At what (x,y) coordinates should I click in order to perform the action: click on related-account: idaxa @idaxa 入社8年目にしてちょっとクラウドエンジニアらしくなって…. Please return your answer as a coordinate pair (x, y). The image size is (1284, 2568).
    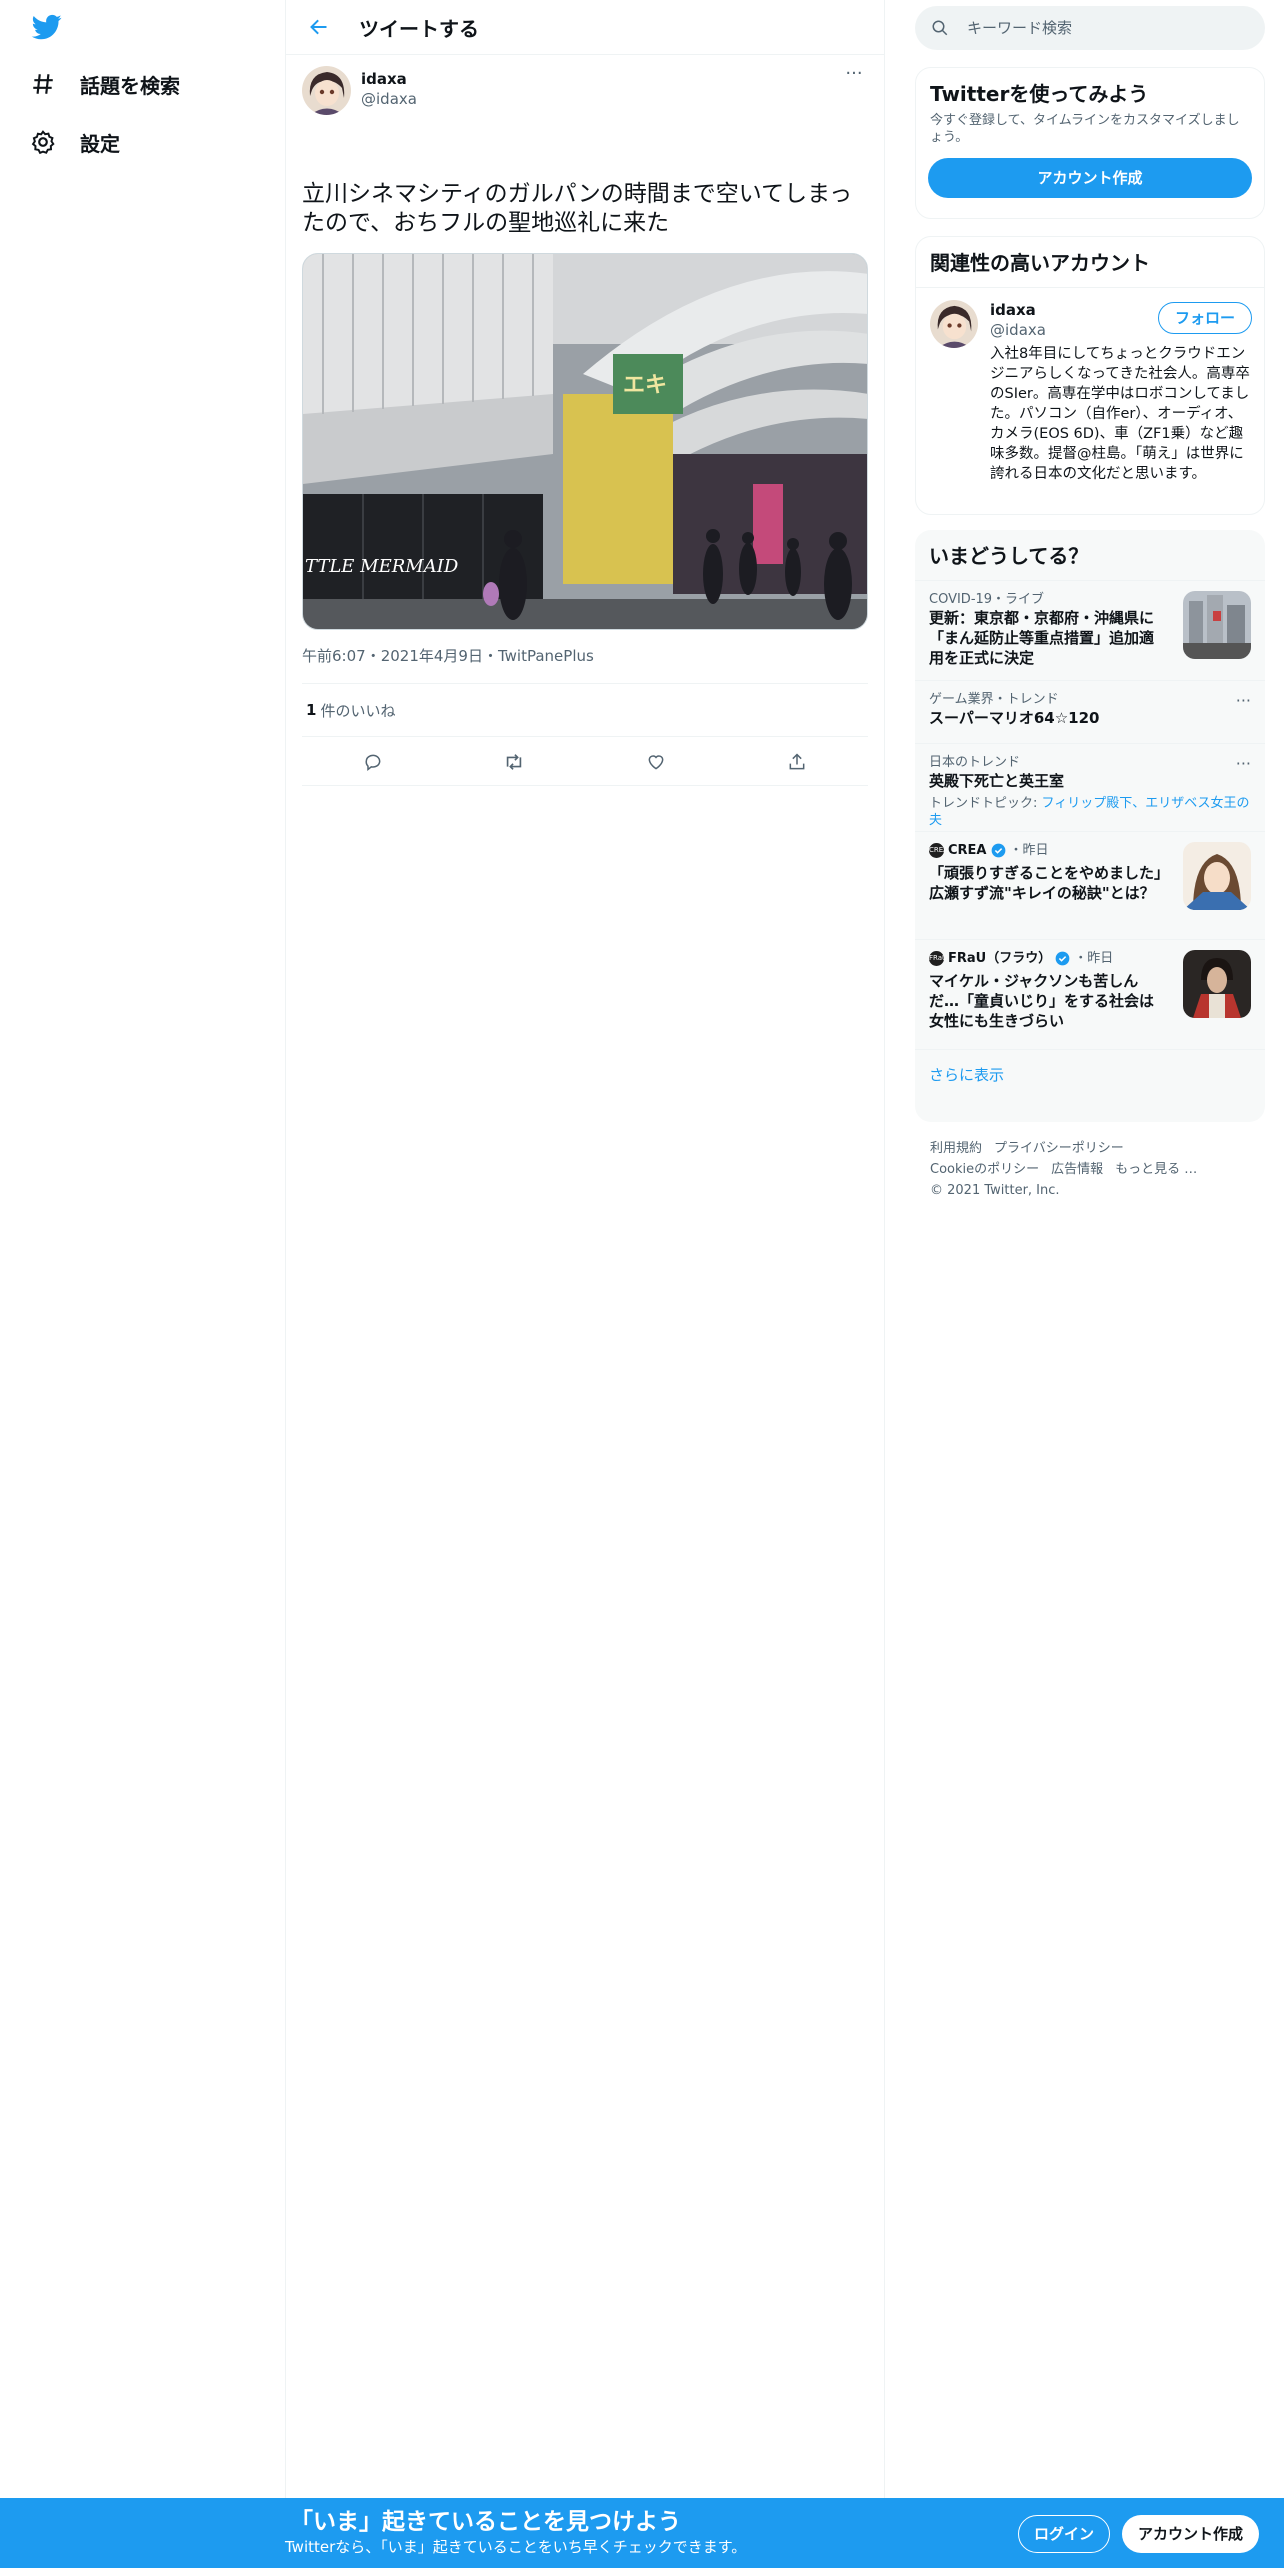
    Looking at the image, I should click on (1090, 392).